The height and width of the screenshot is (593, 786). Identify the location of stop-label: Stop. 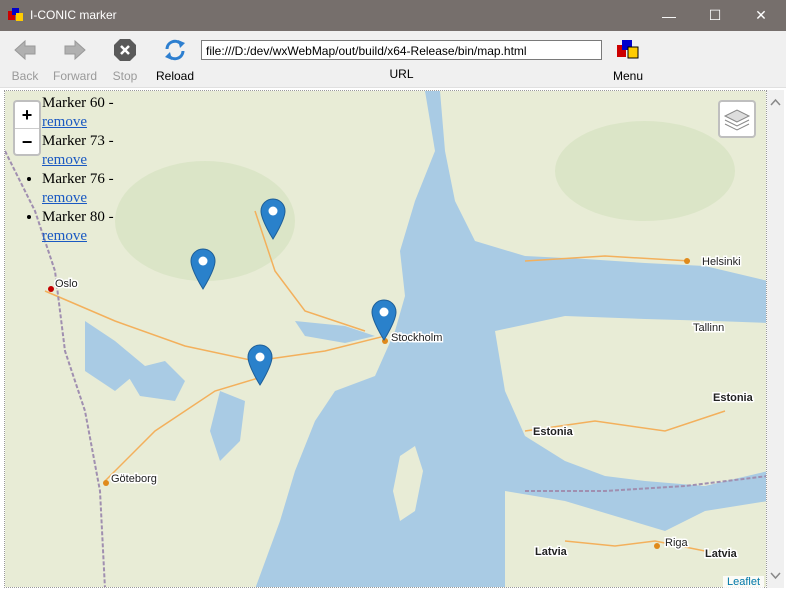
(125, 76).